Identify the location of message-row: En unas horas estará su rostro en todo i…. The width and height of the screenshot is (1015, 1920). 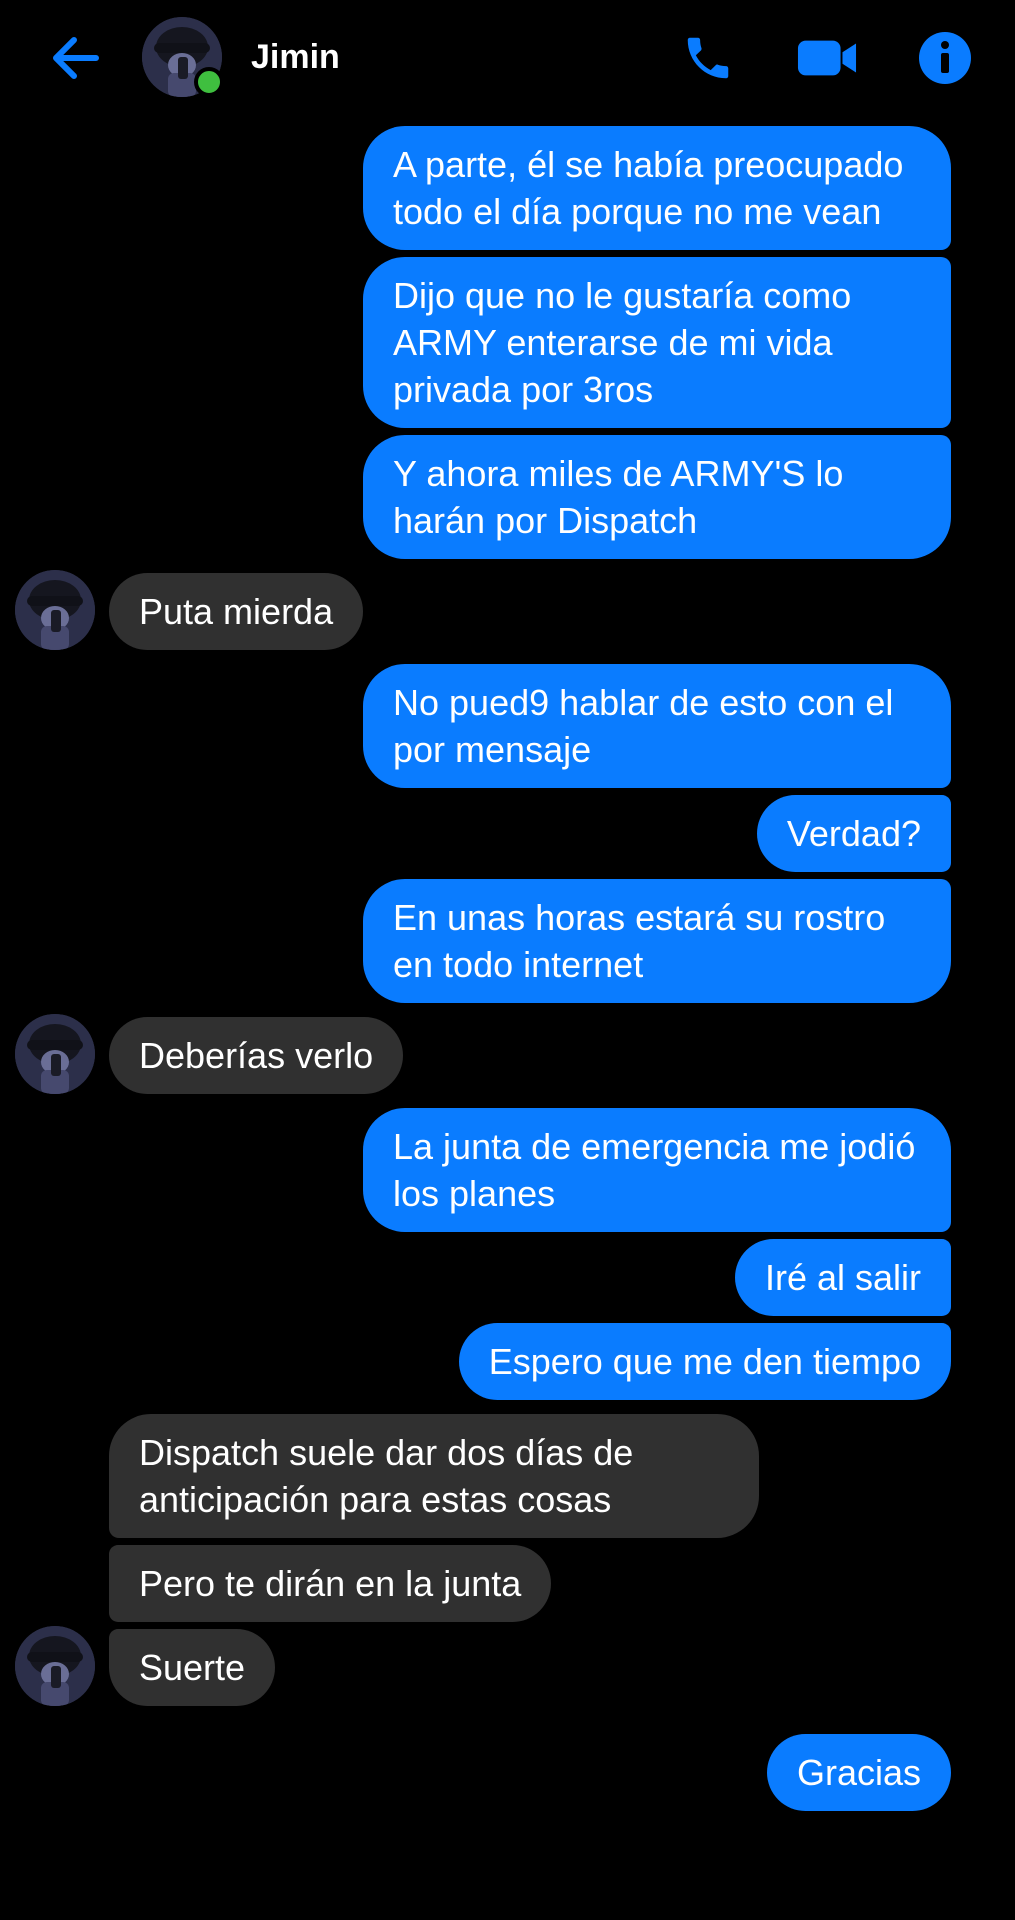
(507, 941).